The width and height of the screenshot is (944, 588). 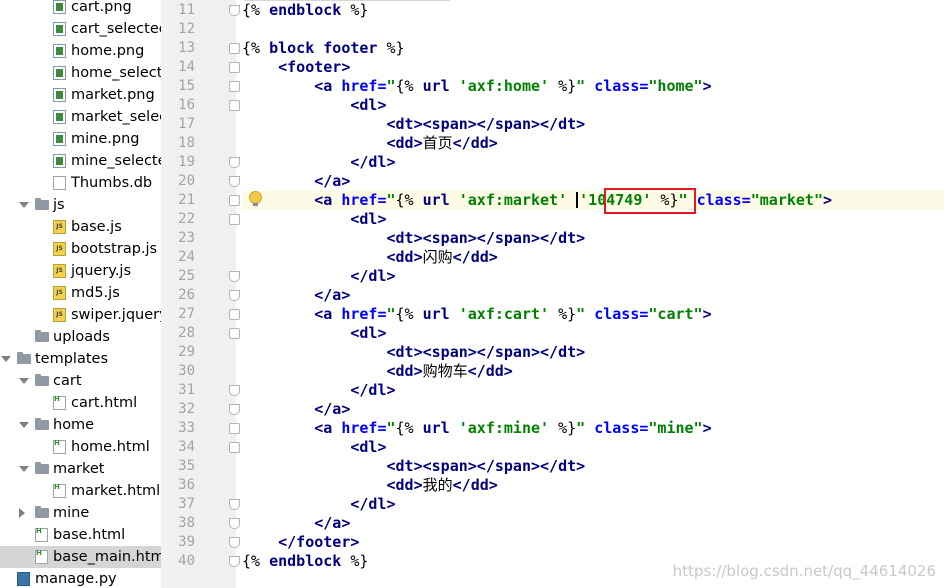 What do you see at coordinates (80, 139) in the screenshot?
I see `tree-item: mine.png` at bounding box center [80, 139].